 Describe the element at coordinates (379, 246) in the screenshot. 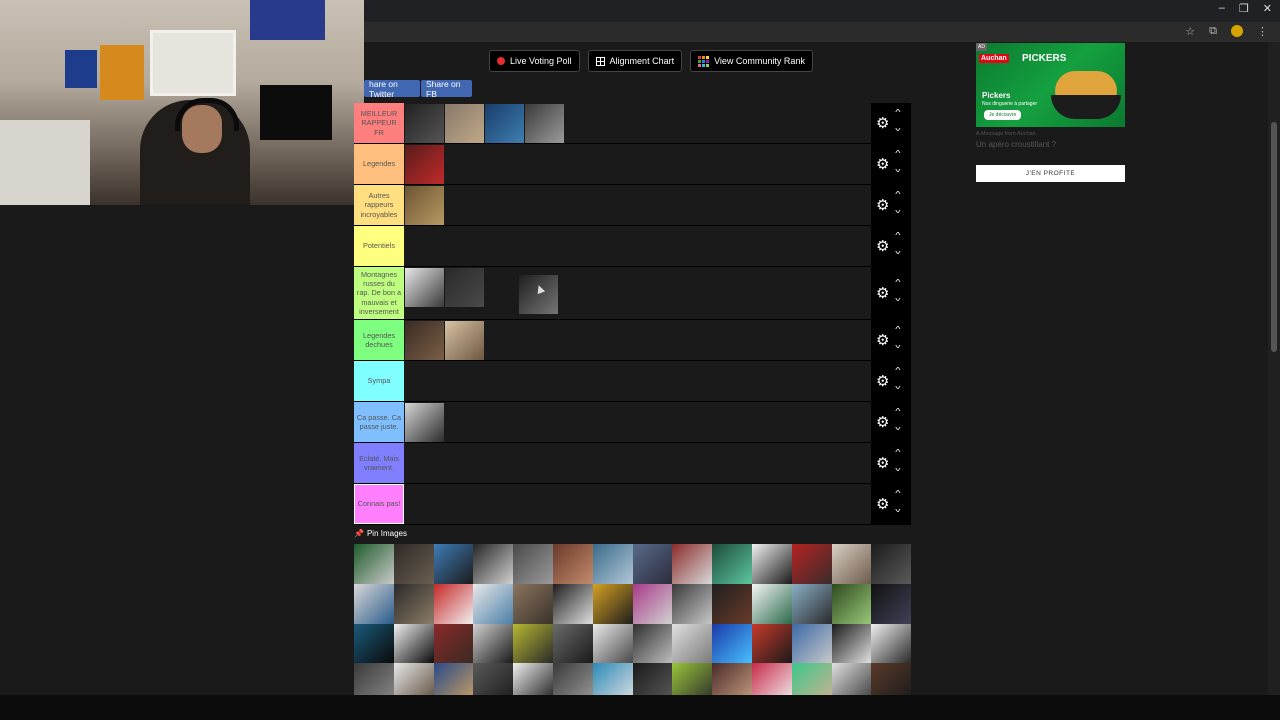

I see `tier-label: Potentiels` at that location.